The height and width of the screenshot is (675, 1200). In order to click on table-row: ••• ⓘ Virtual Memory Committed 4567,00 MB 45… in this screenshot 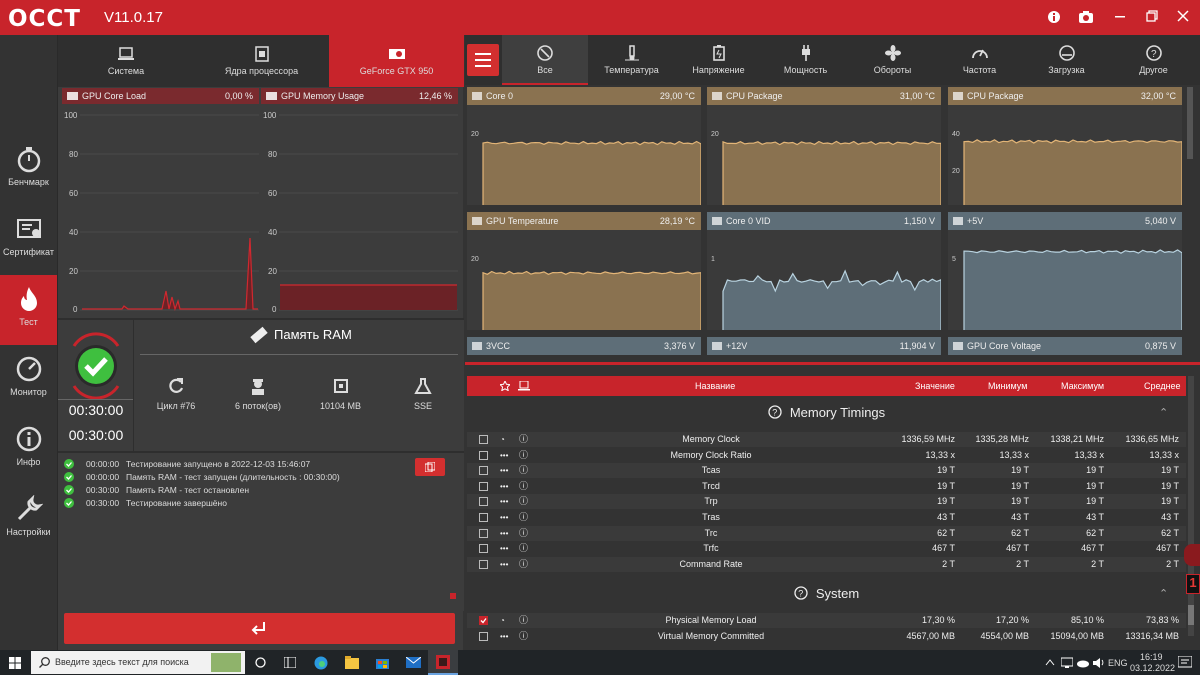, I will do `click(826, 636)`.